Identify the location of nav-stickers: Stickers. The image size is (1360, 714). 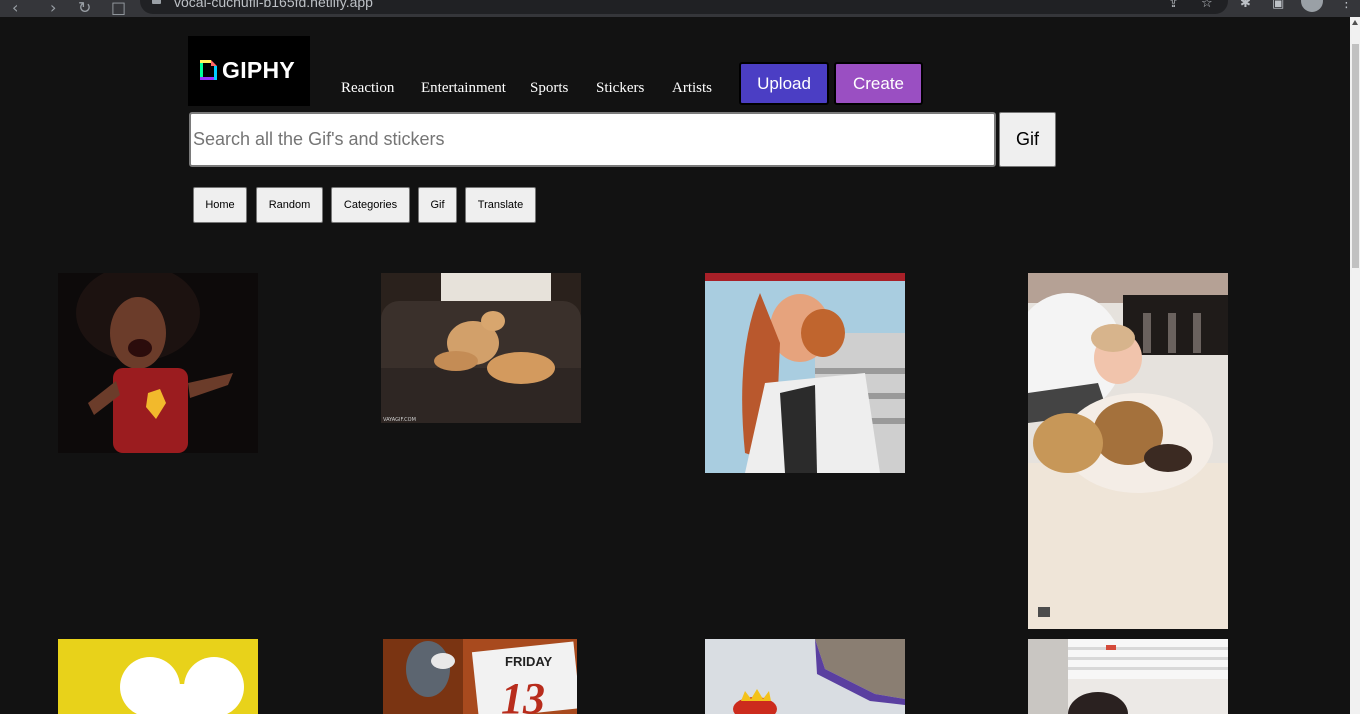
(620, 88).